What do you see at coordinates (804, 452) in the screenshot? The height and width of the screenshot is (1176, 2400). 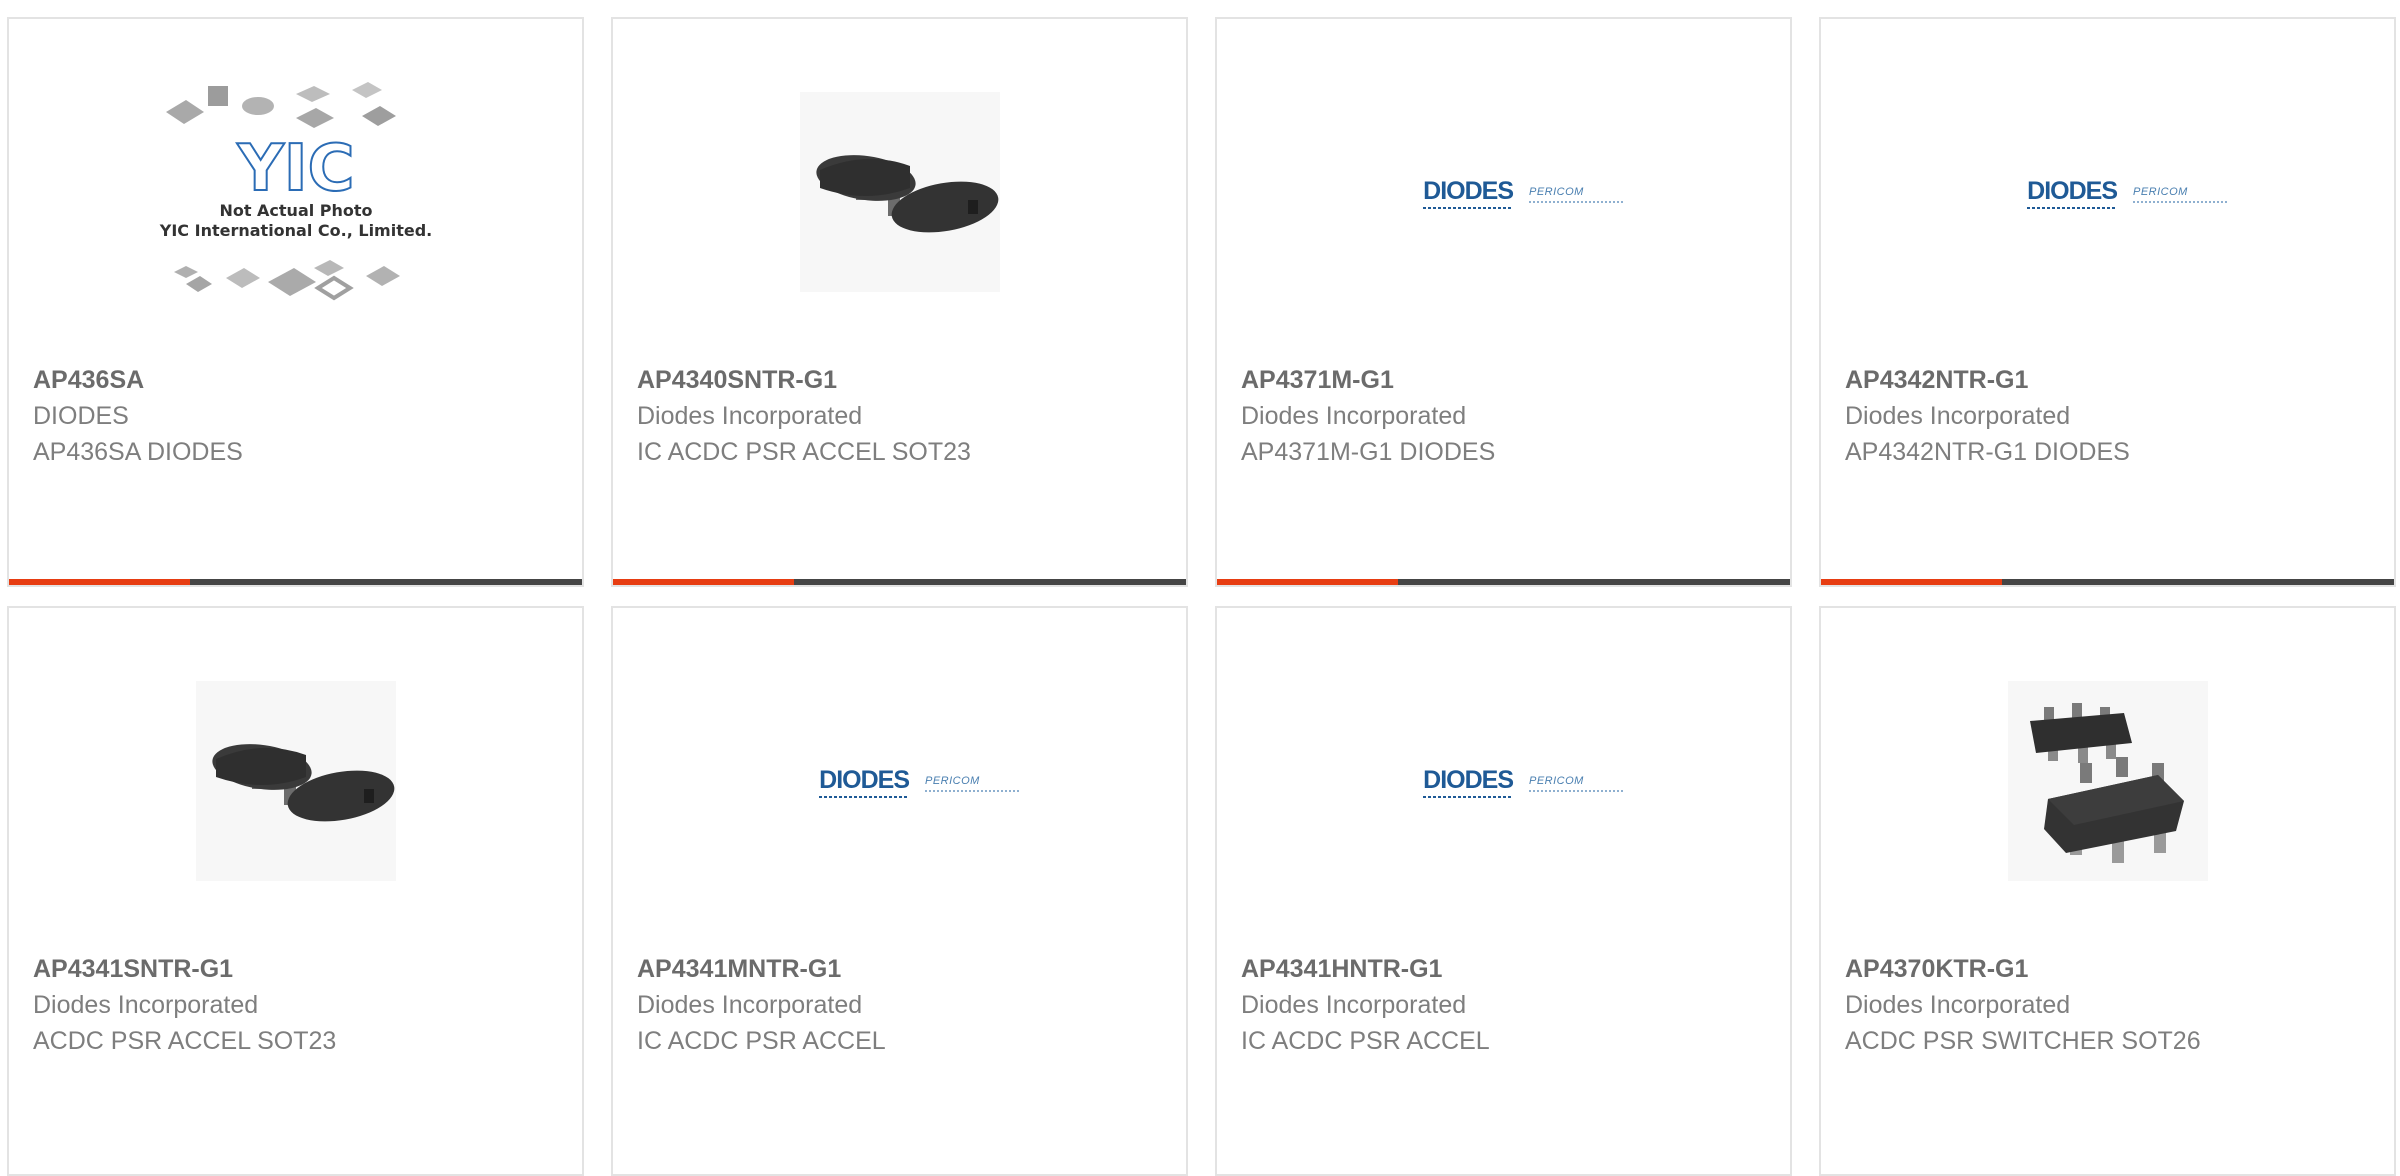 I see `description: IC ACDC PSR ACCEL SOT23` at bounding box center [804, 452].